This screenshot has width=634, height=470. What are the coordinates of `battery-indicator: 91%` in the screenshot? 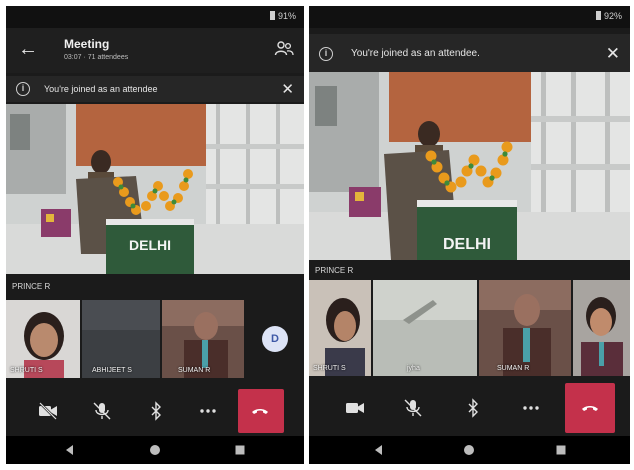 It's located at (282, 16).